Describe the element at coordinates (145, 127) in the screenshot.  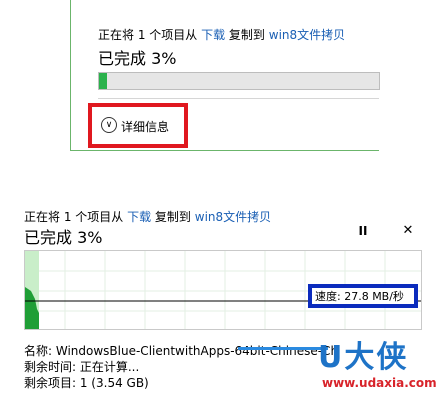
I see `more-details-label: 详细信息` at that location.